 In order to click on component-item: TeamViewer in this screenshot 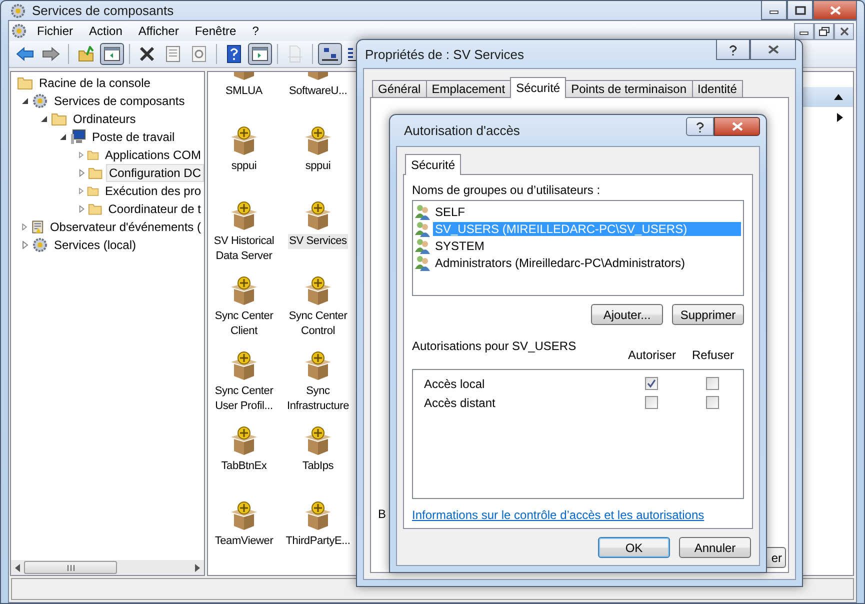, I will do `click(244, 541)`.